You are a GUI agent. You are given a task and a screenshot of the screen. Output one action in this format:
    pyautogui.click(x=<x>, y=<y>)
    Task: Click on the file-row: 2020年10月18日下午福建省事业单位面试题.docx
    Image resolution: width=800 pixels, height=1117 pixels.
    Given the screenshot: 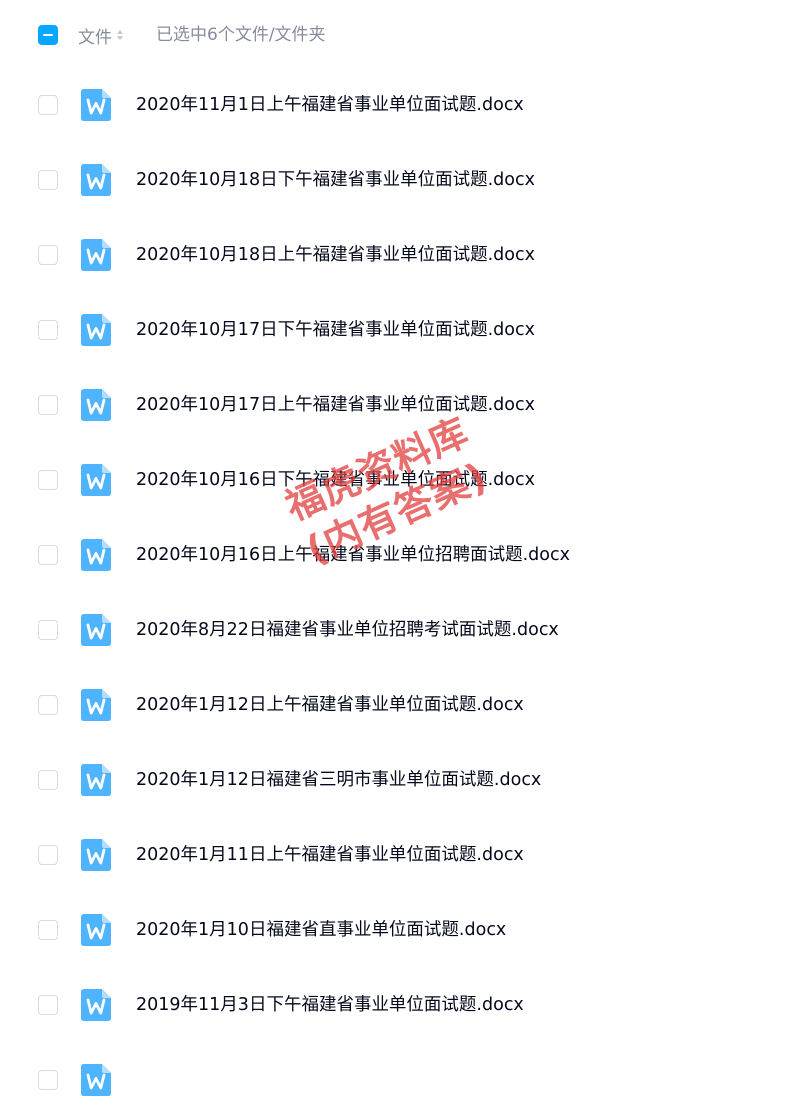 What is the action you would take?
    pyautogui.click(x=400, y=179)
    